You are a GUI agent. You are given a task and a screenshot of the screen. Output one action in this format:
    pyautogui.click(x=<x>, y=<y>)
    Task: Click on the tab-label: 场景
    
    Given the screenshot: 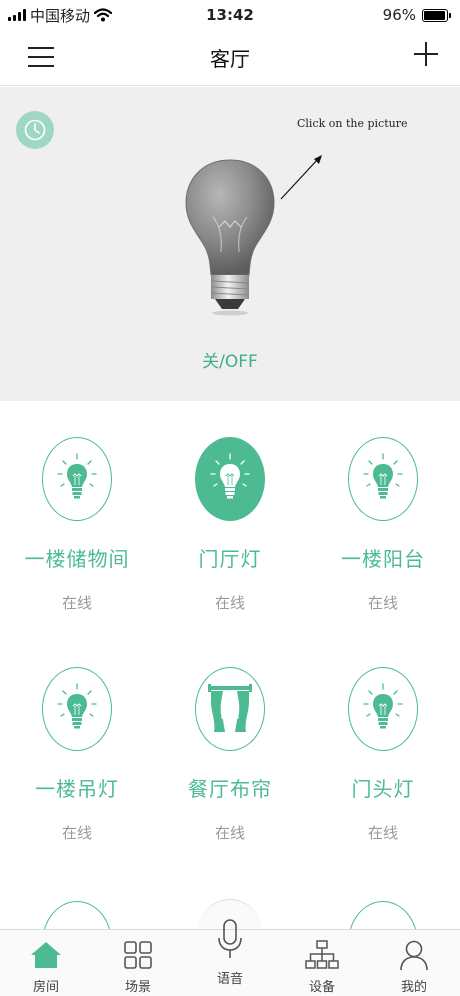 What is the action you would take?
    pyautogui.click(x=137, y=987)
    